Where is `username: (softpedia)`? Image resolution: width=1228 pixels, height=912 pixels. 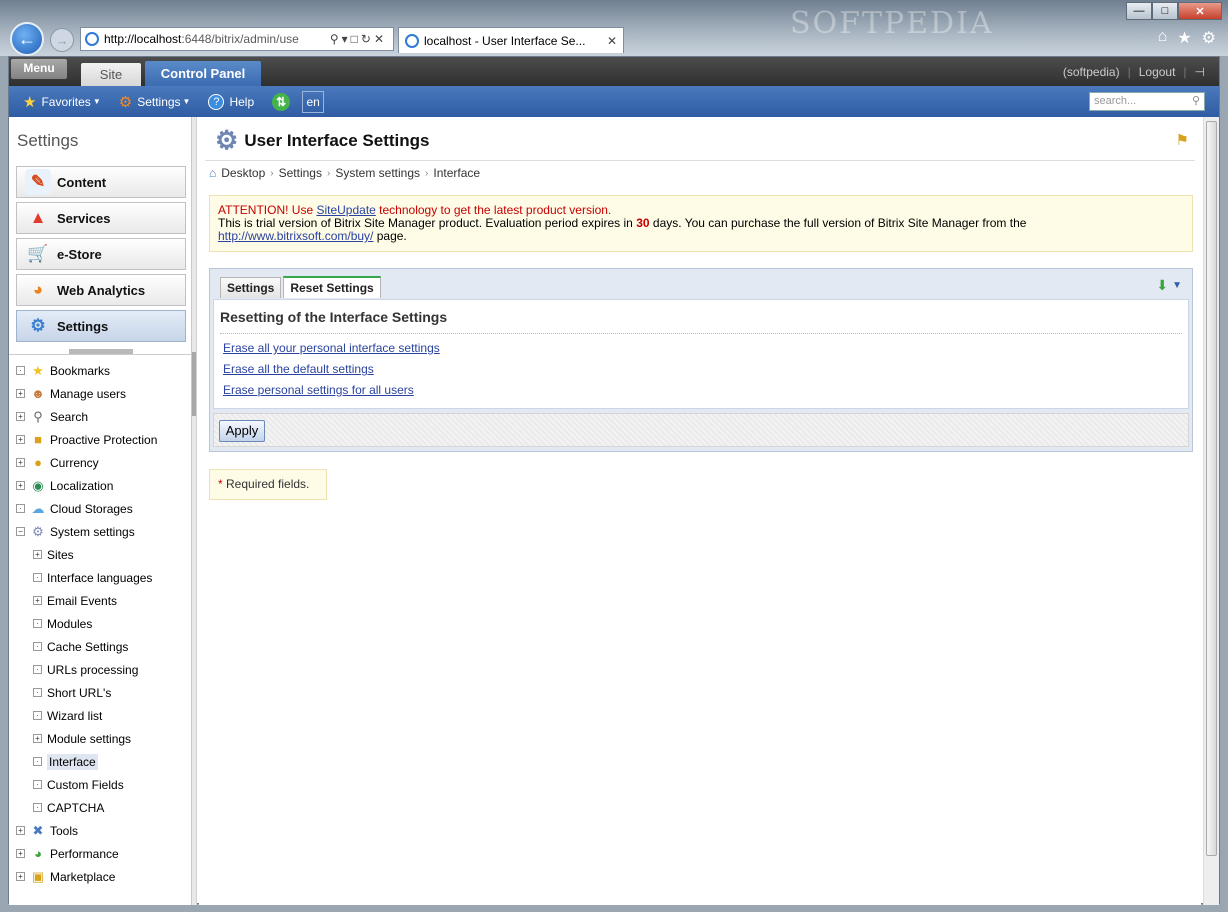
username: (softpedia) is located at coordinates (1091, 72).